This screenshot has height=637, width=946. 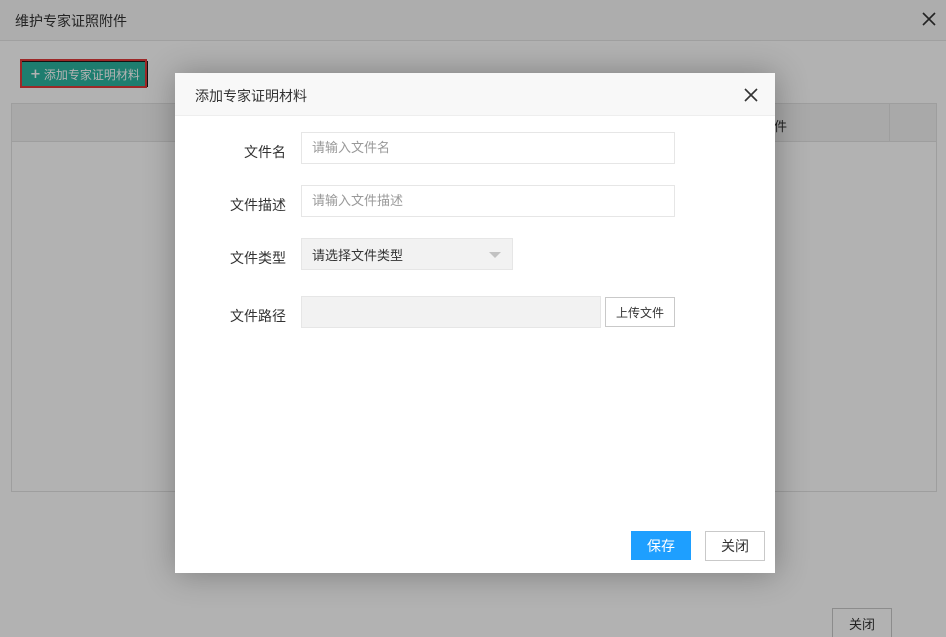 What do you see at coordinates (495, 255) in the screenshot?
I see `chevron-down-icon` at bounding box center [495, 255].